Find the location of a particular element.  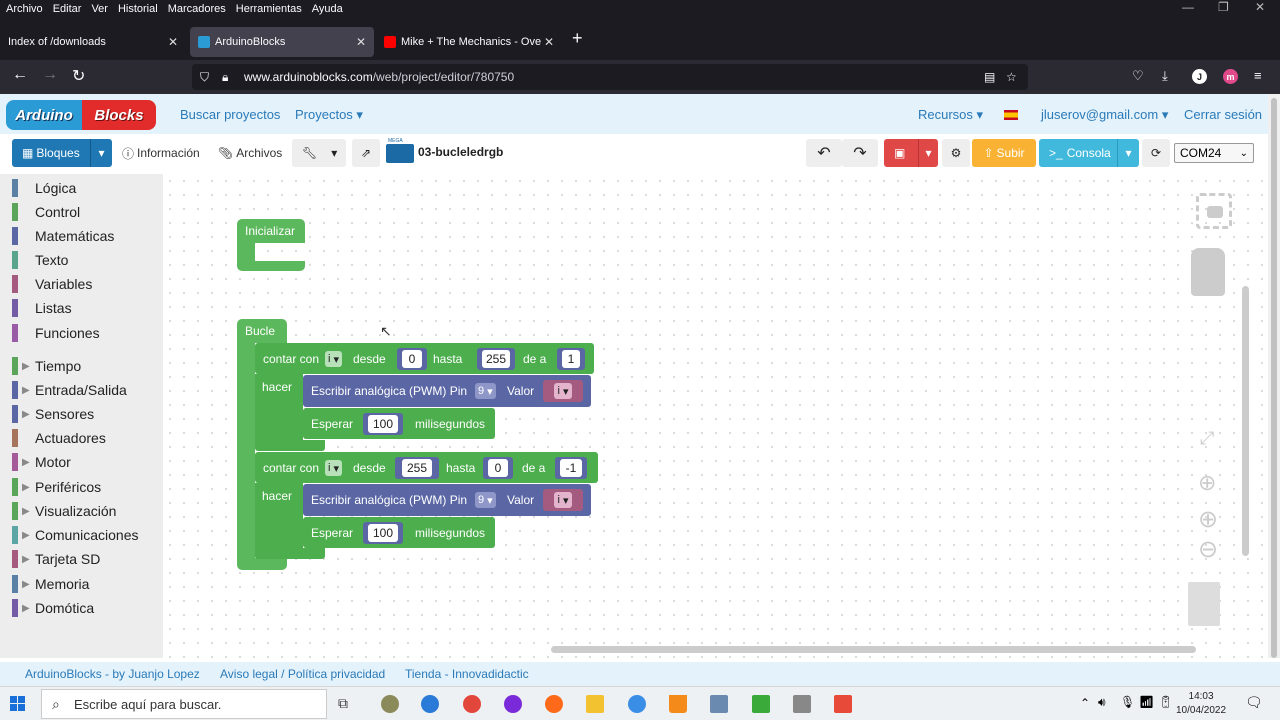

wait-field: 100 is located at coordinates (383, 424).